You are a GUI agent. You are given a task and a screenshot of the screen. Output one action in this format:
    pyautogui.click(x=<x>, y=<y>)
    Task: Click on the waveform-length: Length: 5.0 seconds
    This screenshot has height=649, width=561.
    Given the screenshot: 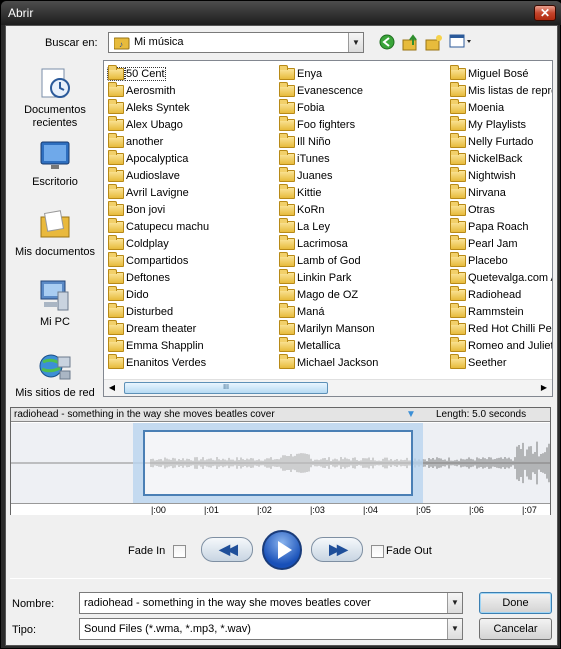 What is the action you would take?
    pyautogui.click(x=481, y=414)
    